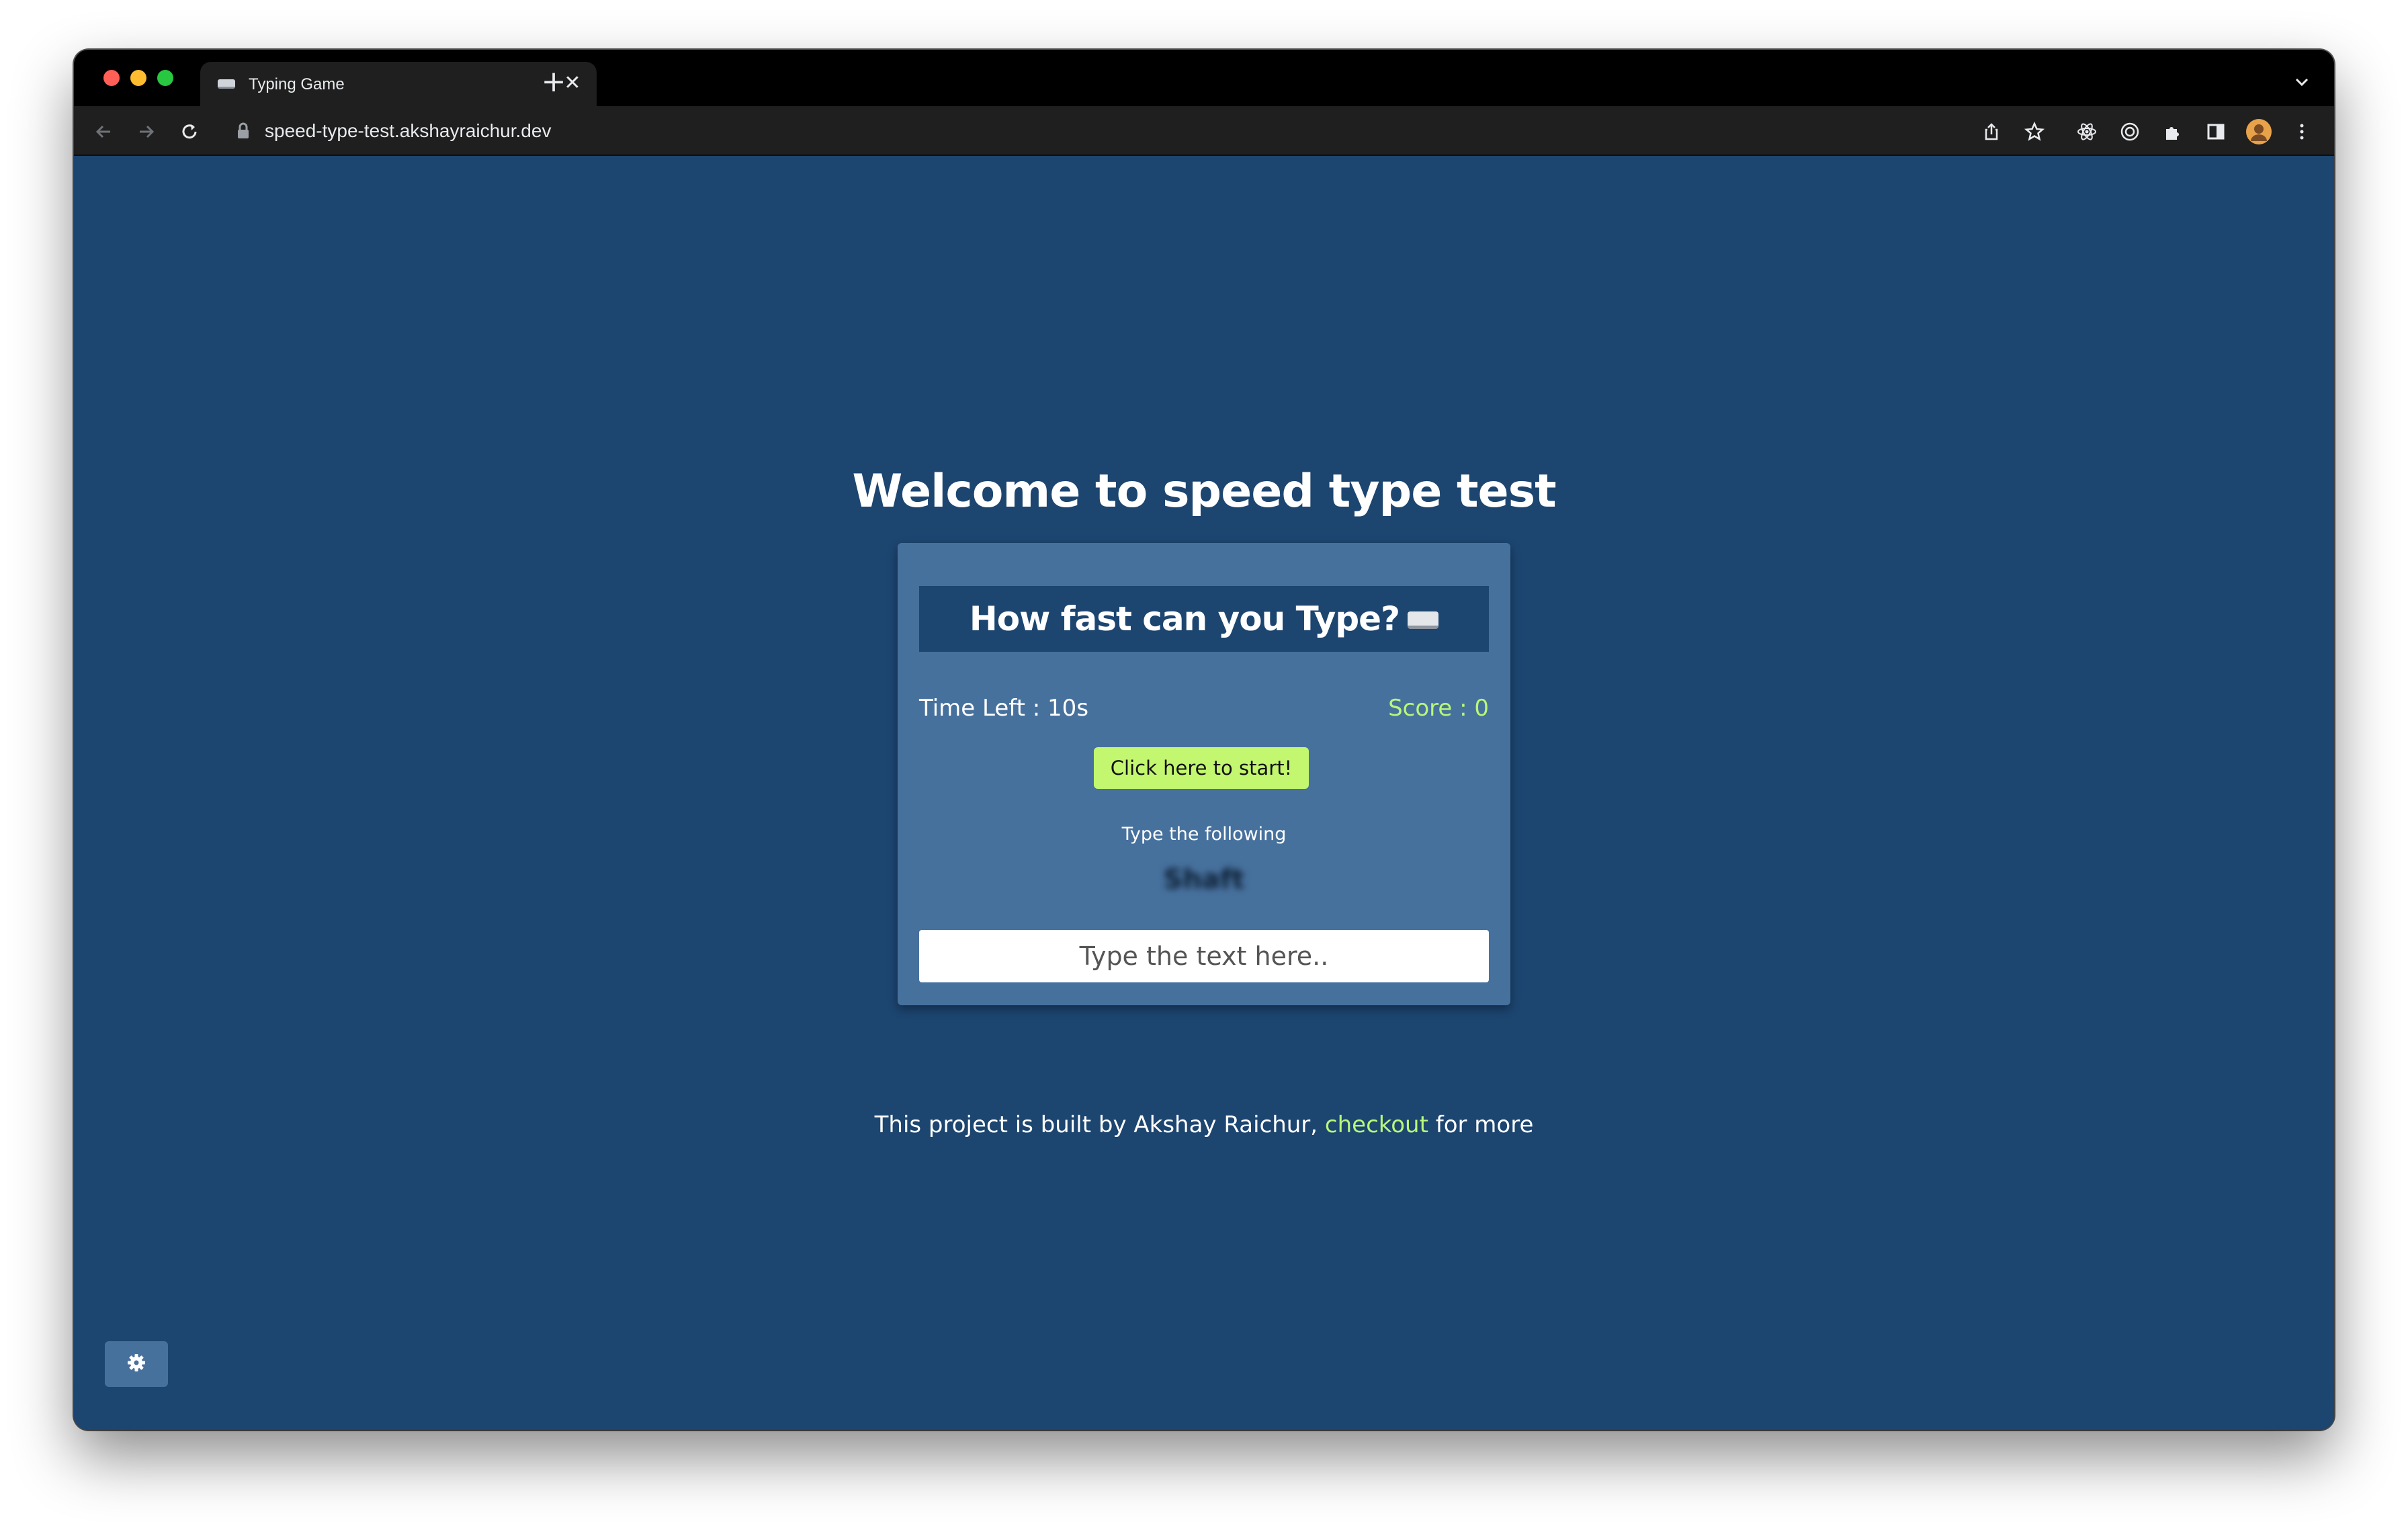 The image size is (2408, 1528). Describe the element at coordinates (165, 78) in the screenshot. I see `maximize-window-button` at that location.